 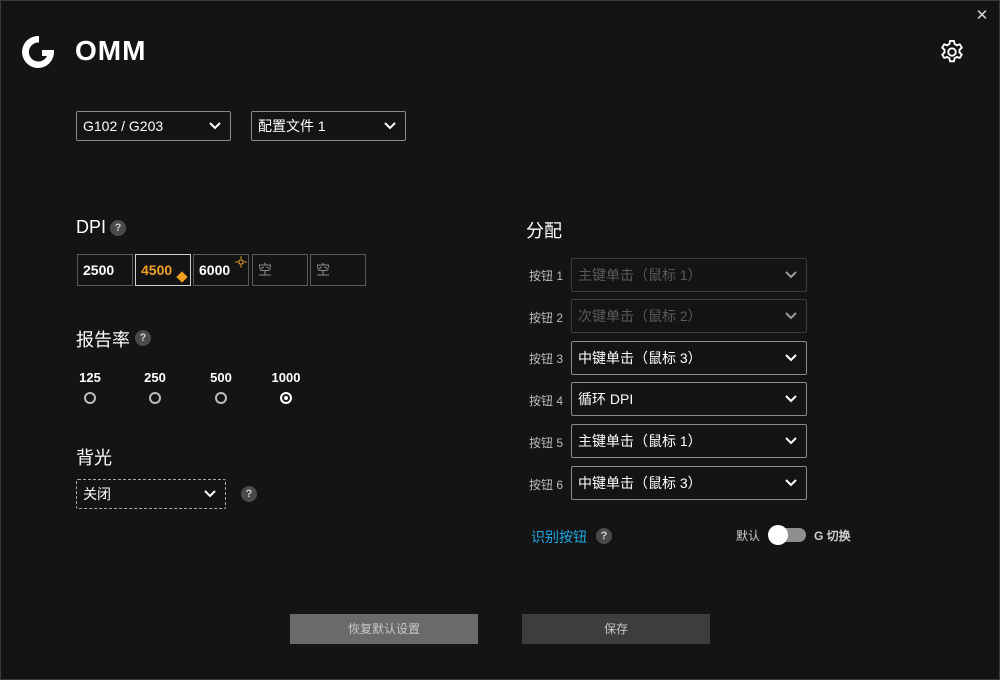 What do you see at coordinates (546, 276) in the screenshot?
I see `button-1-label: 按钮 1` at bounding box center [546, 276].